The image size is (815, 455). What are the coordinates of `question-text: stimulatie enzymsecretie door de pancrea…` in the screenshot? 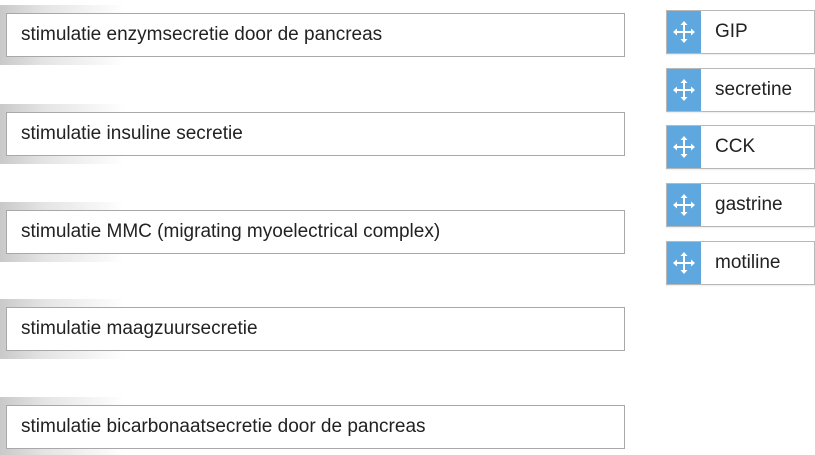 It's located at (202, 34).